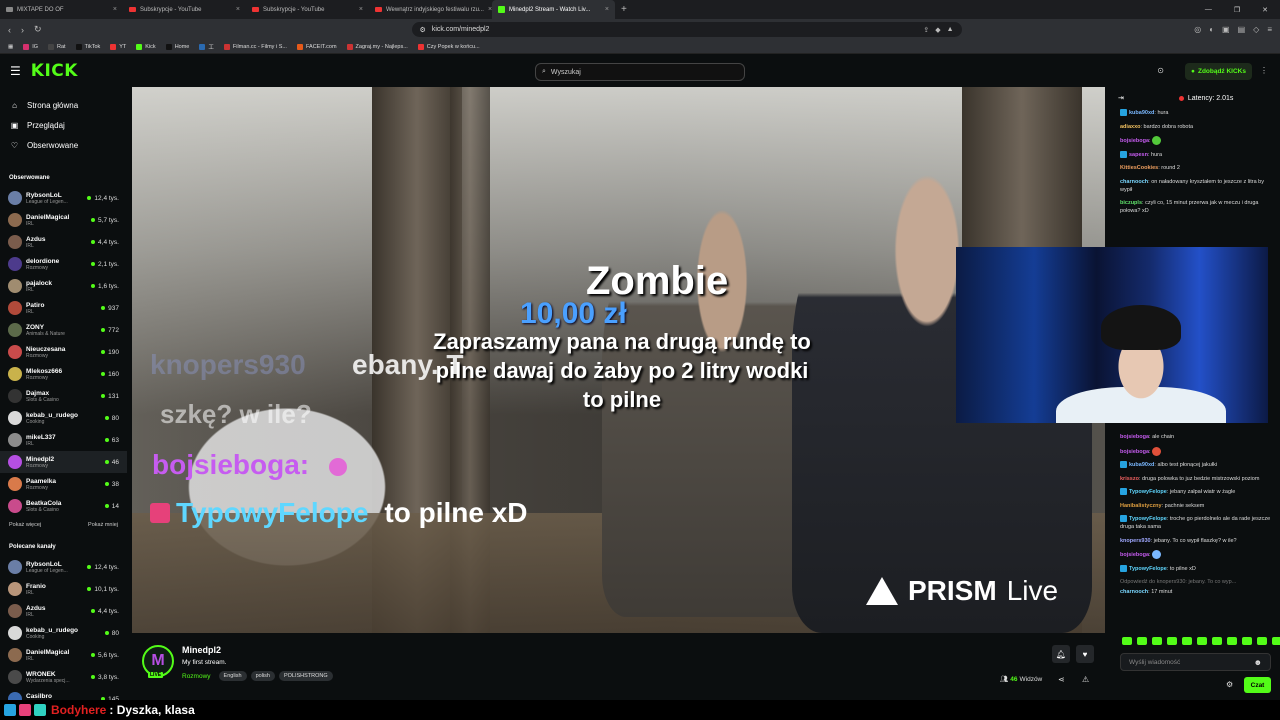 The height and width of the screenshot is (720, 1280). What do you see at coordinates (1141, 113) in the screenshot?
I see `chat-username: kuba90xd` at bounding box center [1141, 113].